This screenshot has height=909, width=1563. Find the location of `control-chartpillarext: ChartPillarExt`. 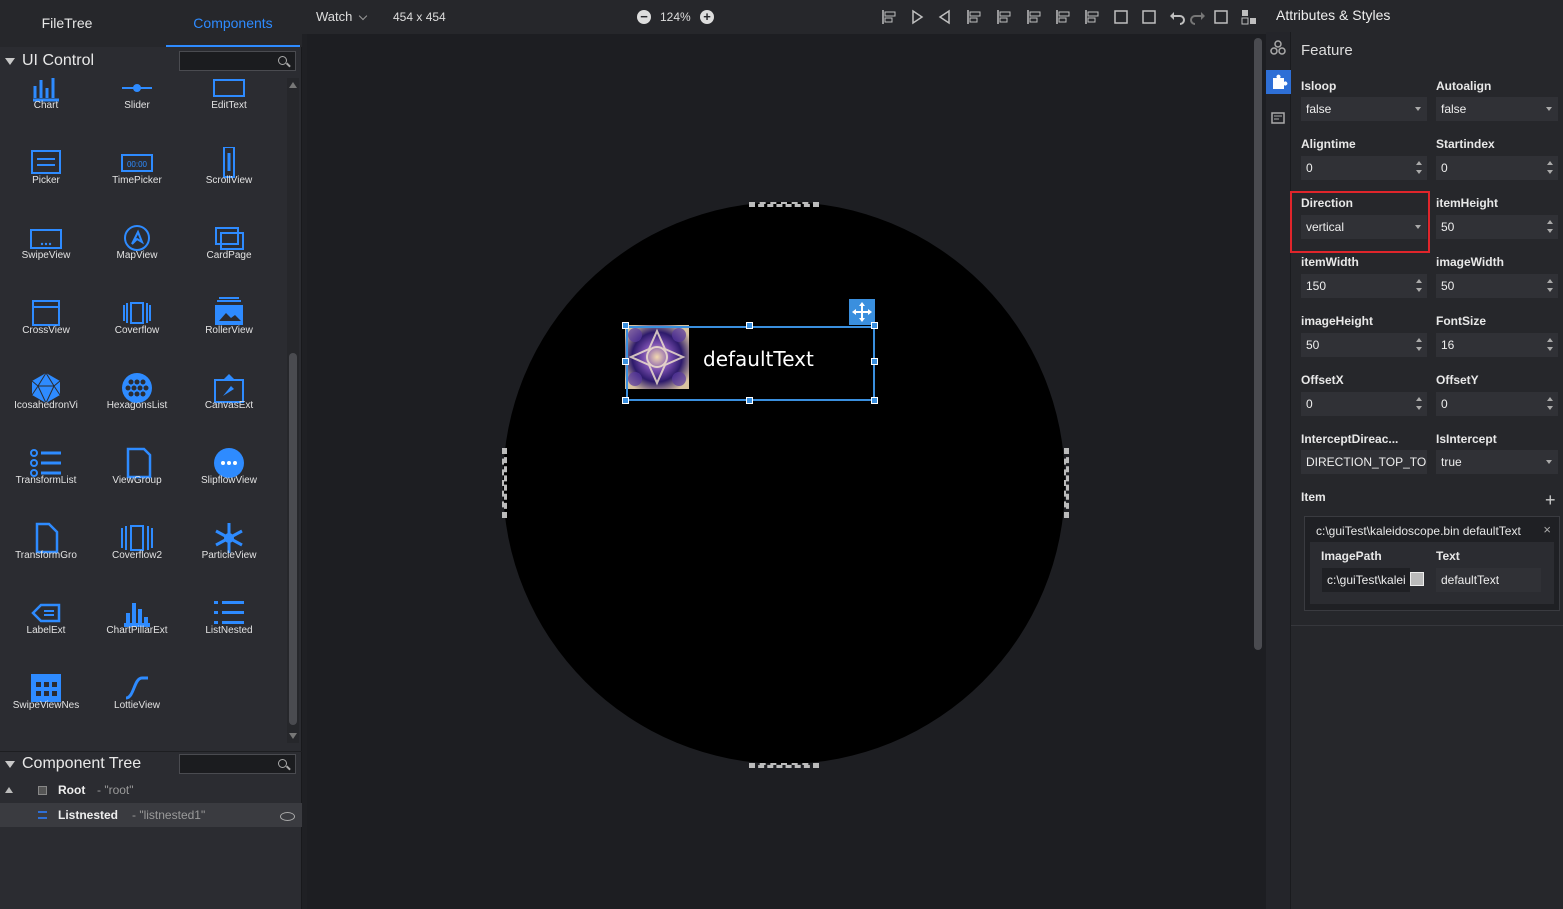

control-chartpillarext: ChartPillarExt is located at coordinates (137, 634).